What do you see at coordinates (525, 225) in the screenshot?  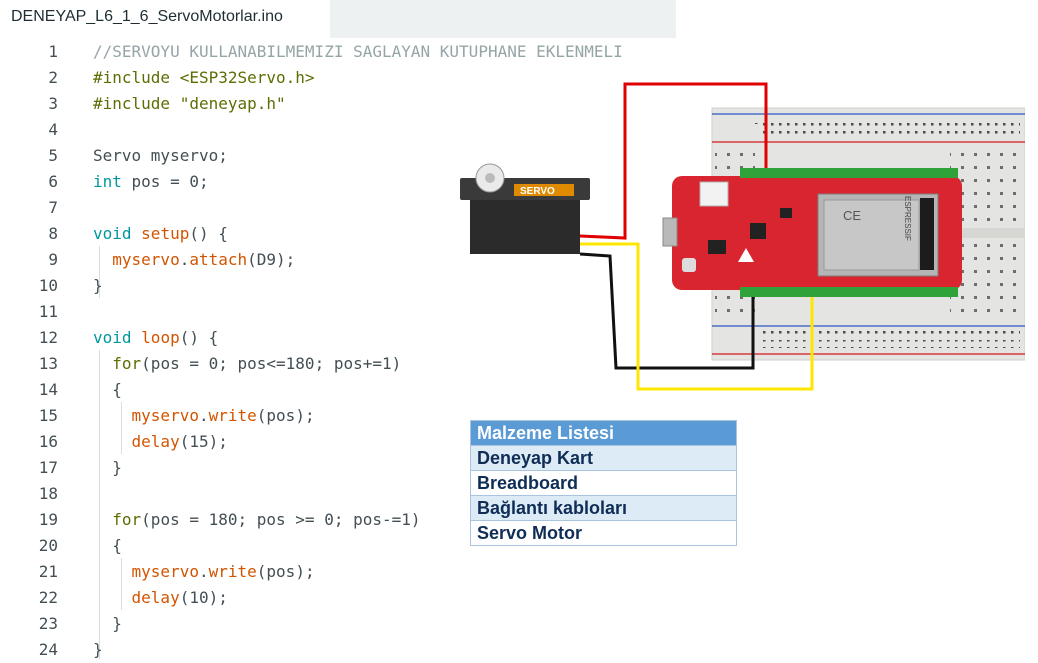 I see `servo-body` at bounding box center [525, 225].